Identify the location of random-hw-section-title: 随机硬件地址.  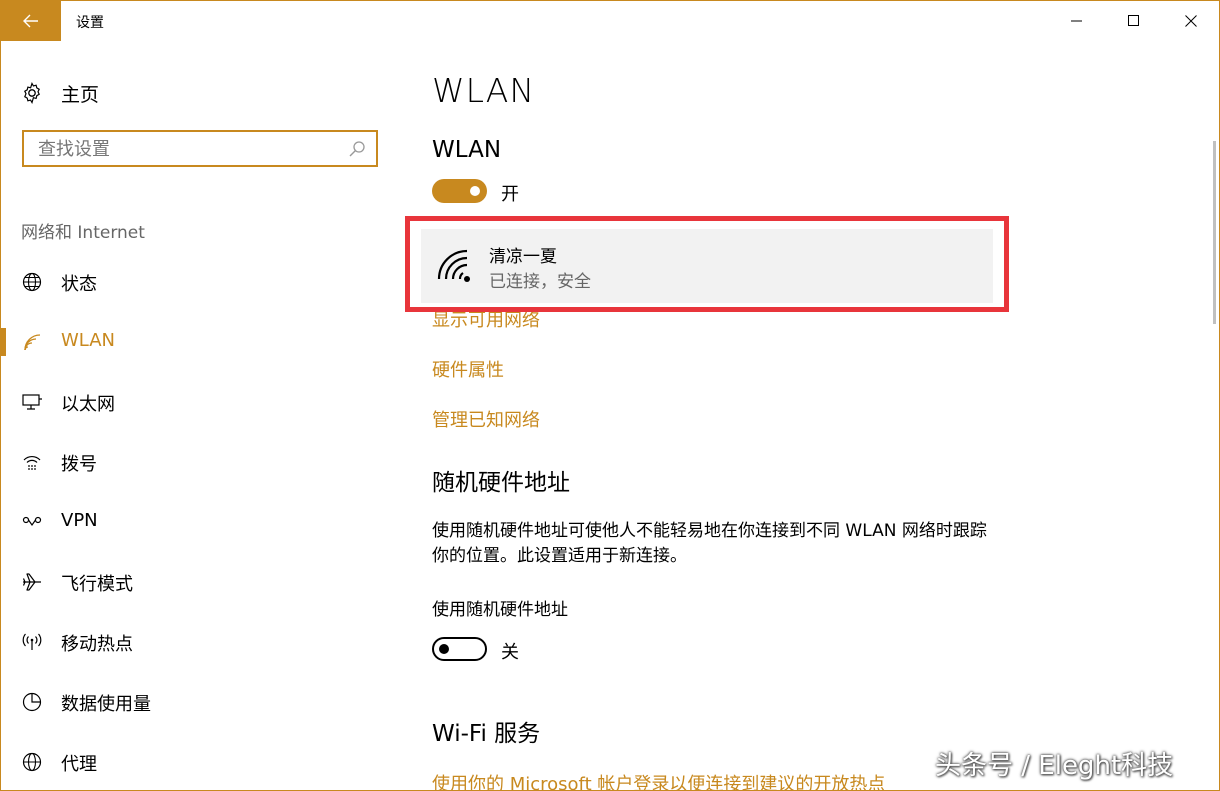
(501, 483).